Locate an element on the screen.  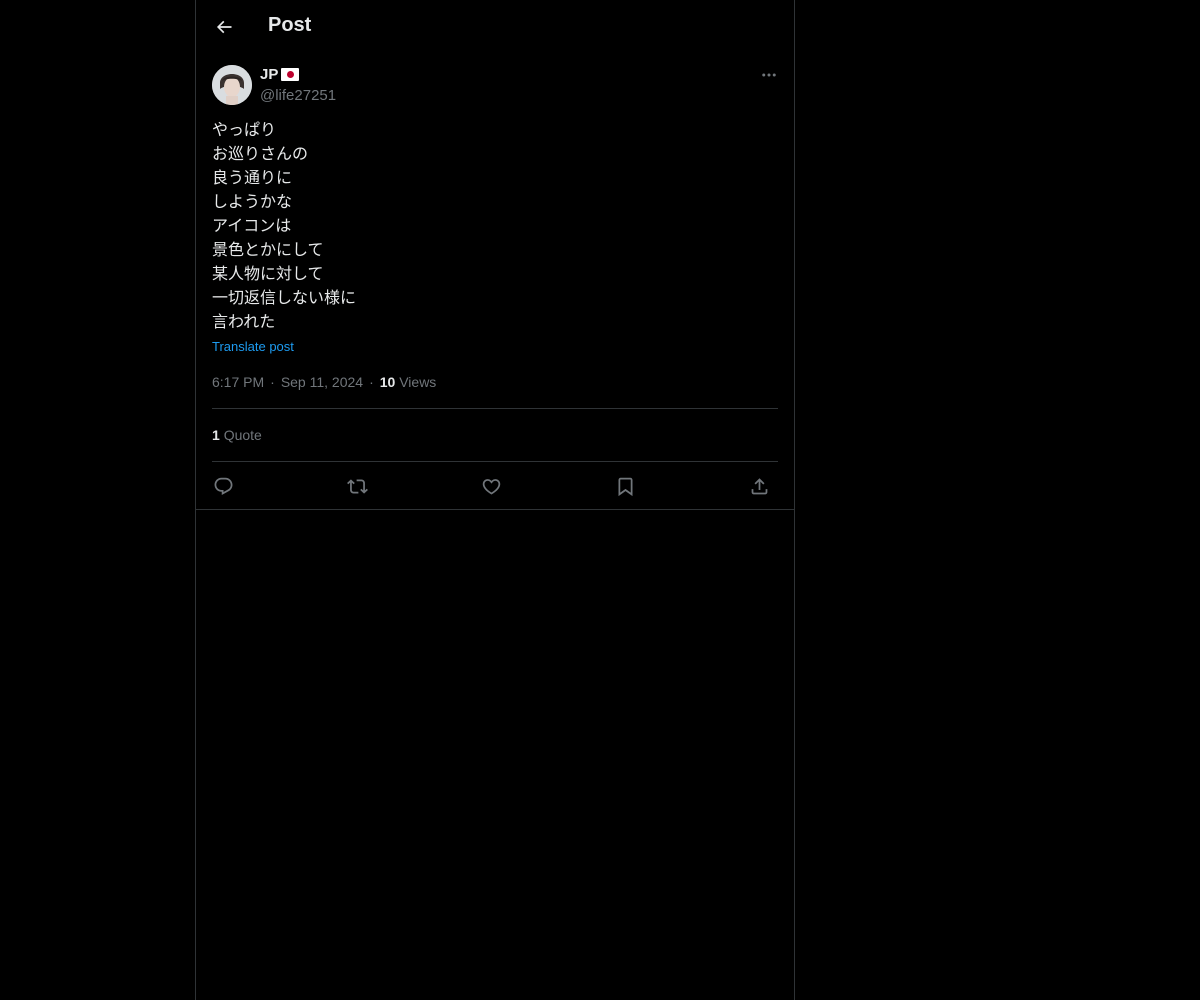
quotes-label: Quote is located at coordinates (242, 435).